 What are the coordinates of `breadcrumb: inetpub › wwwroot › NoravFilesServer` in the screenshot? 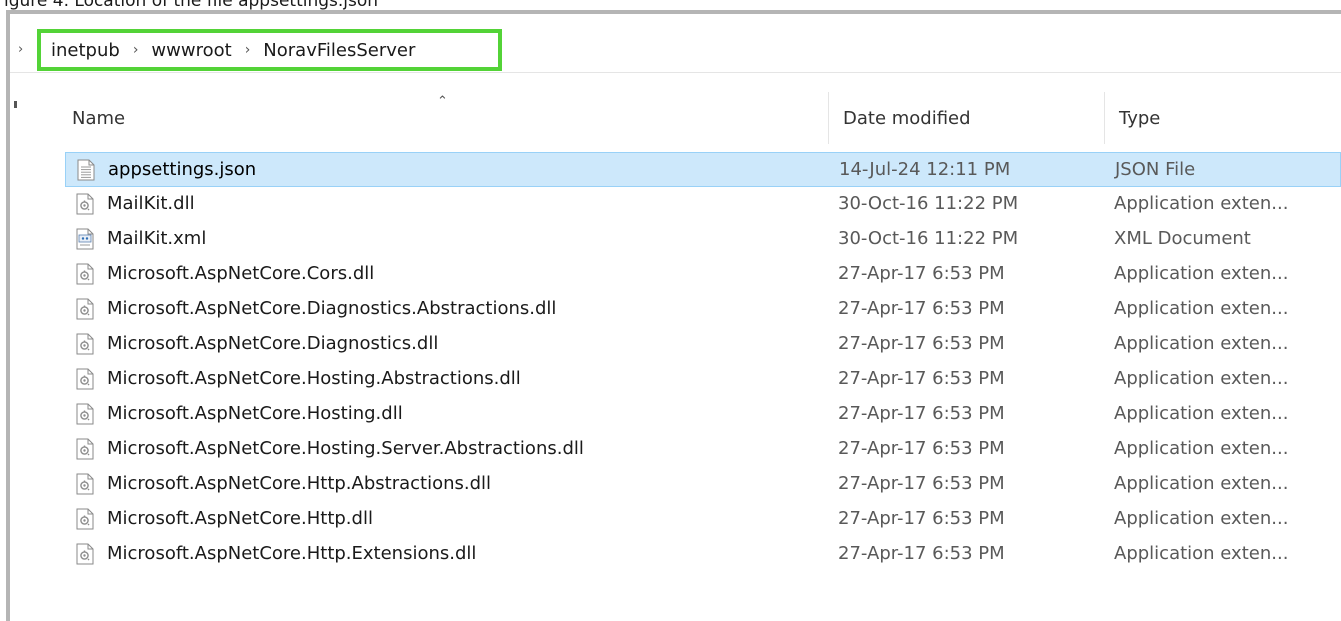 It's located at (269, 50).